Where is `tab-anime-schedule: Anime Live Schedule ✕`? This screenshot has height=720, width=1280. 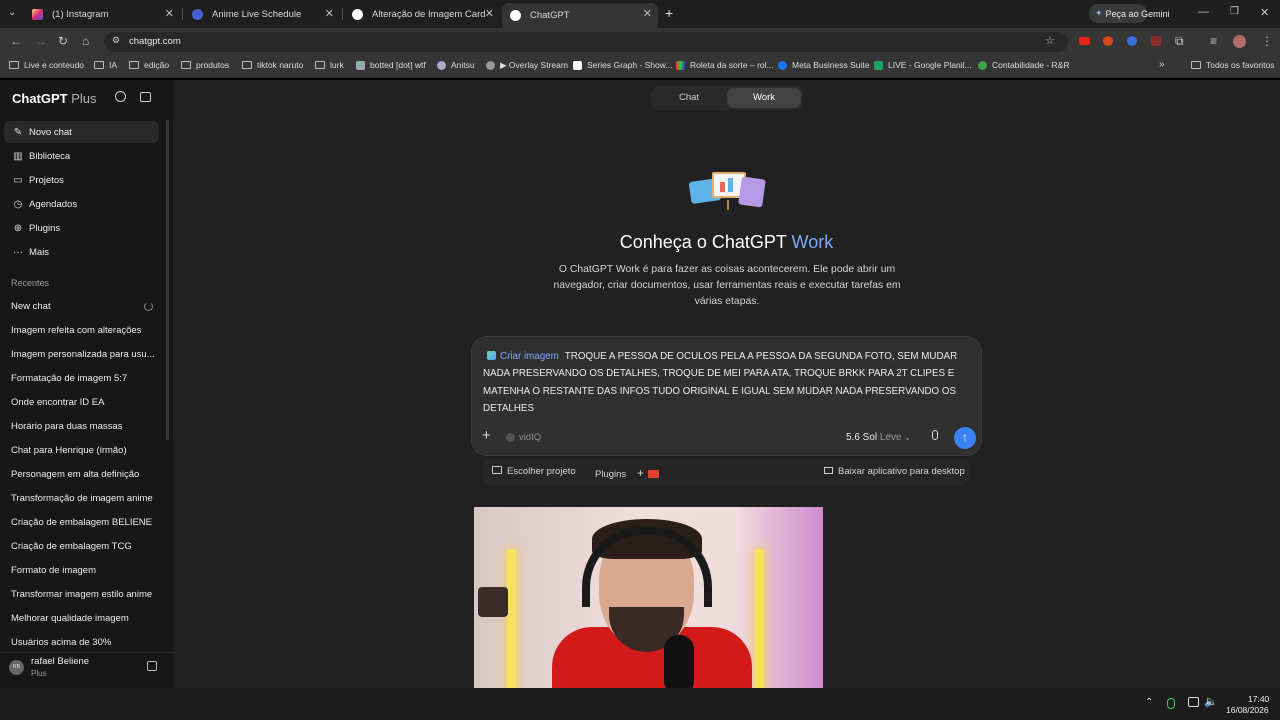
tab-anime-schedule: Anime Live Schedule ✕ is located at coordinates (262, 14).